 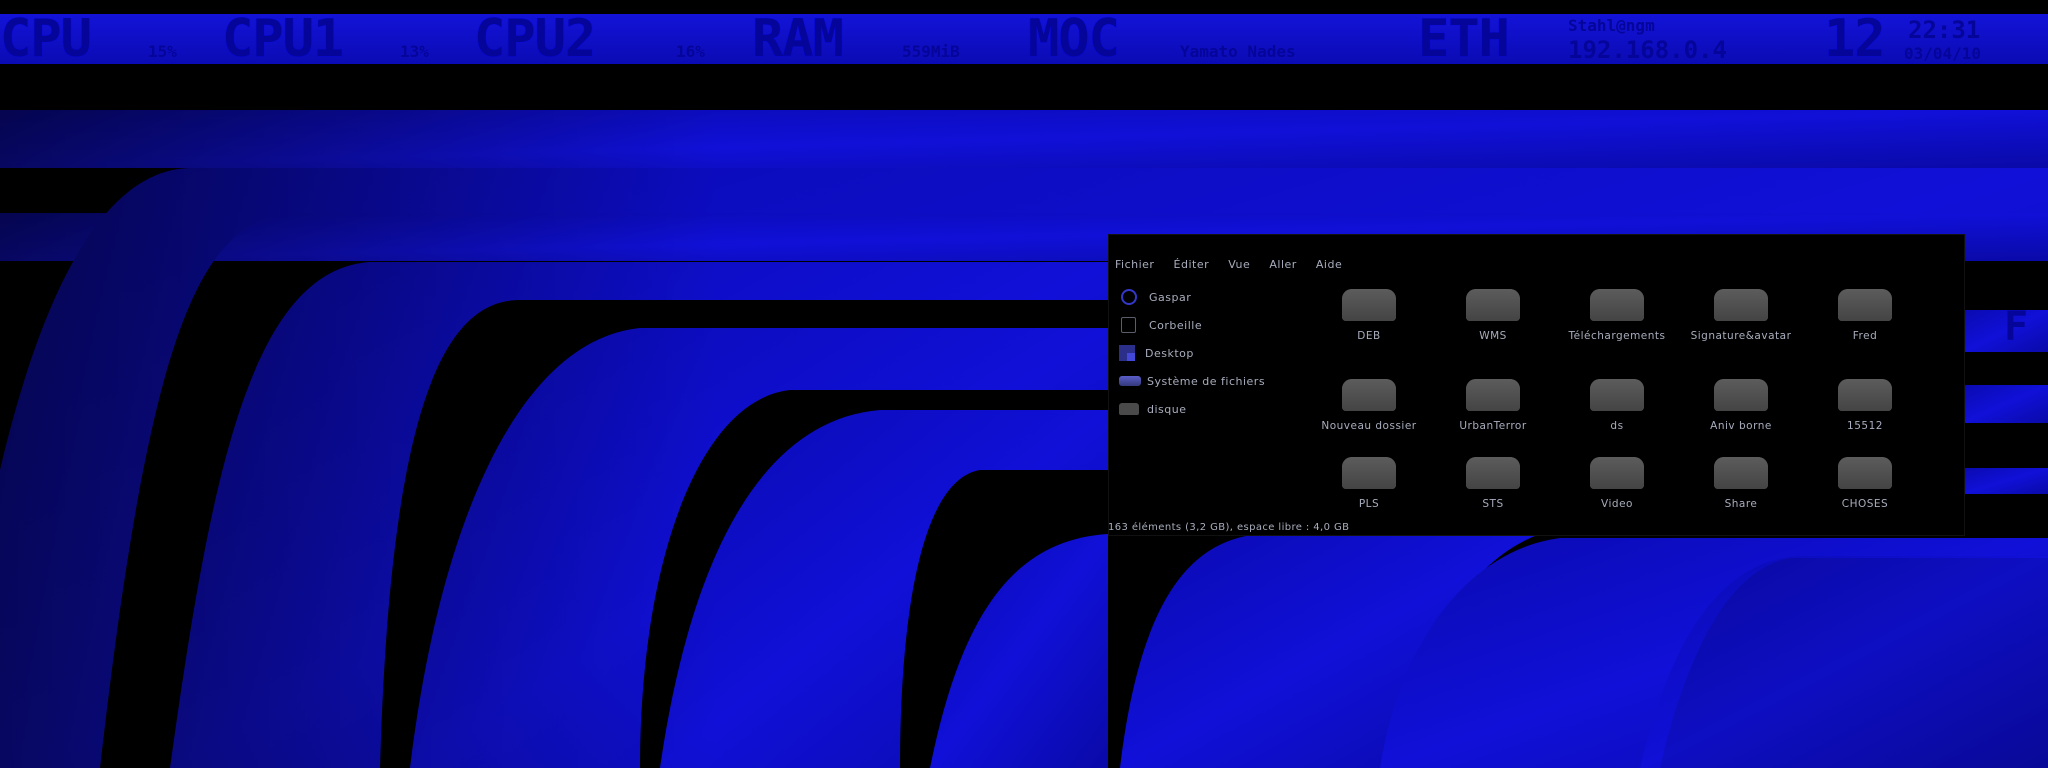 I want to click on folder-item: PLS, so click(x=1369, y=482).